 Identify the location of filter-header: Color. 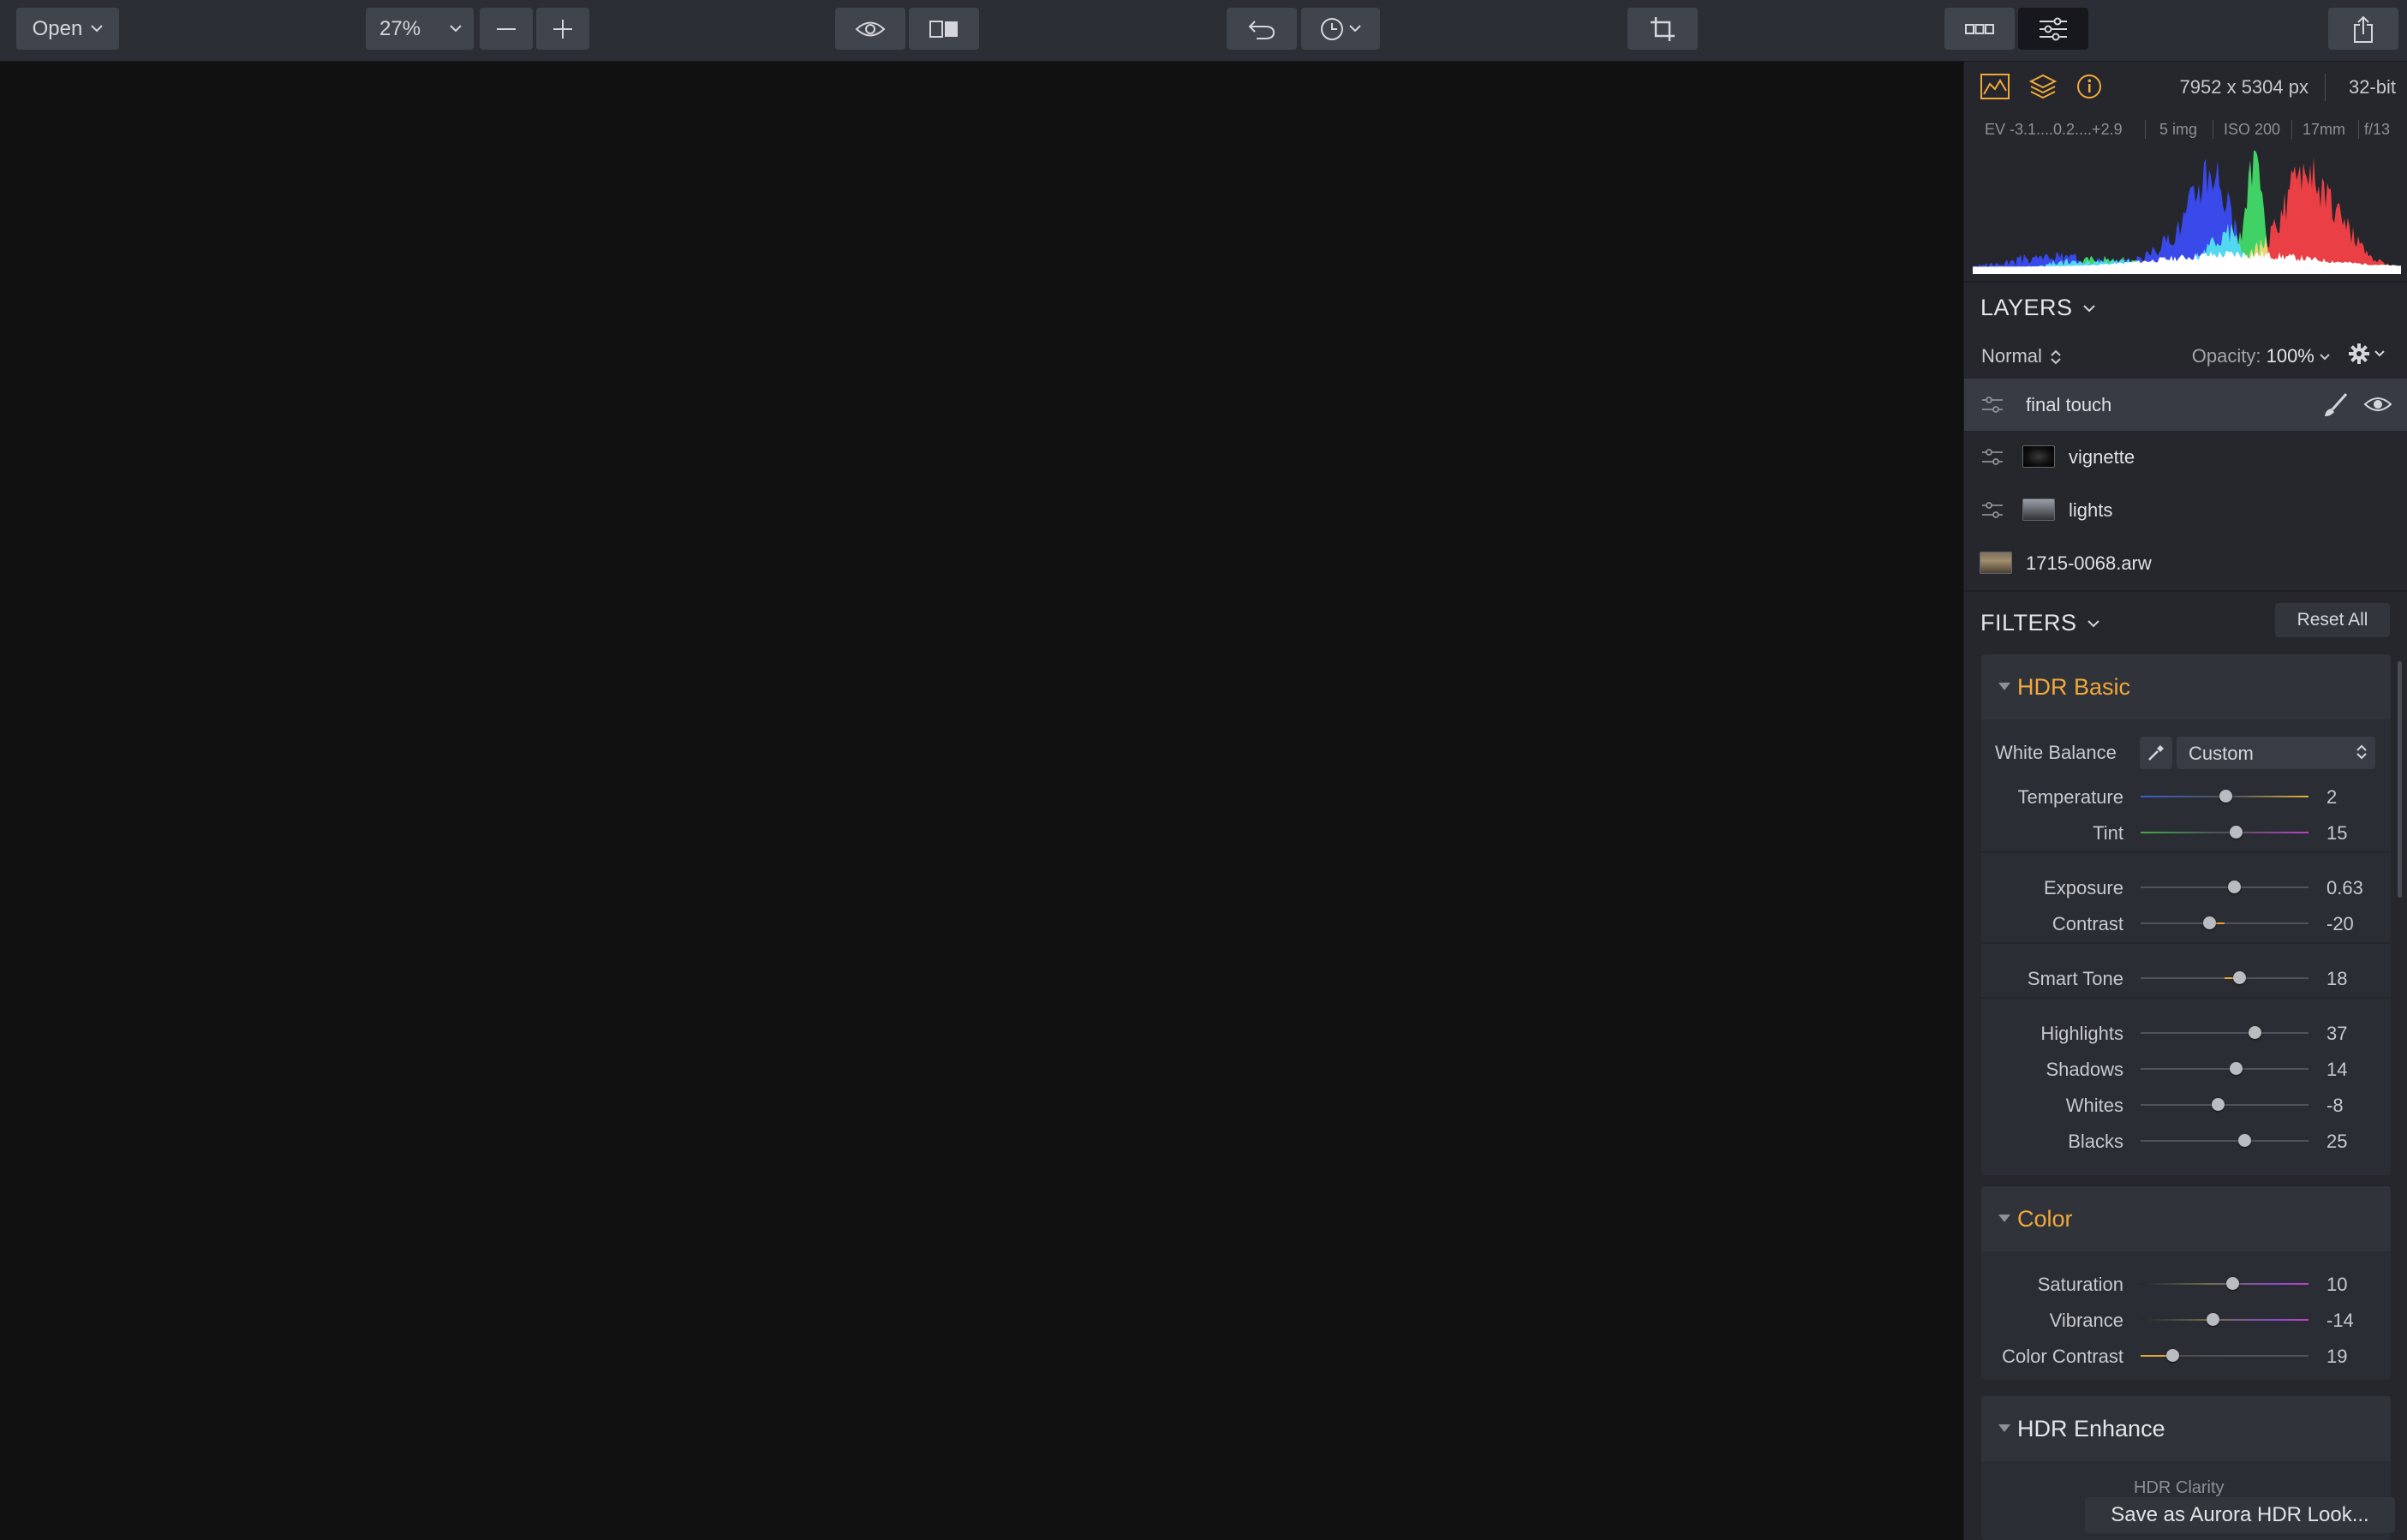
(2186, 1218).